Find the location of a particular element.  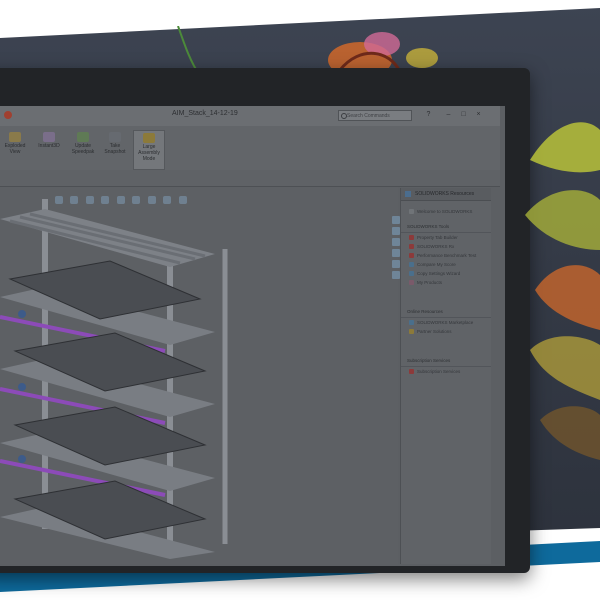

online-item: SOLIDWORKS Marketplace is located at coordinates (446, 322).